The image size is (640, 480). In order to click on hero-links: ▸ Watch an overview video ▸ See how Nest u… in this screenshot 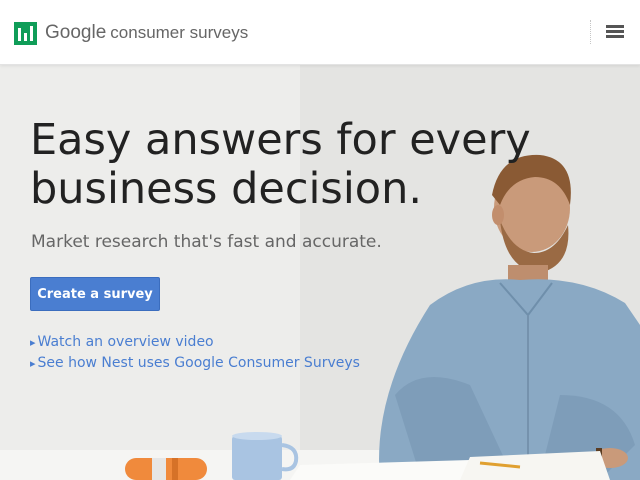, I will do `click(195, 353)`.